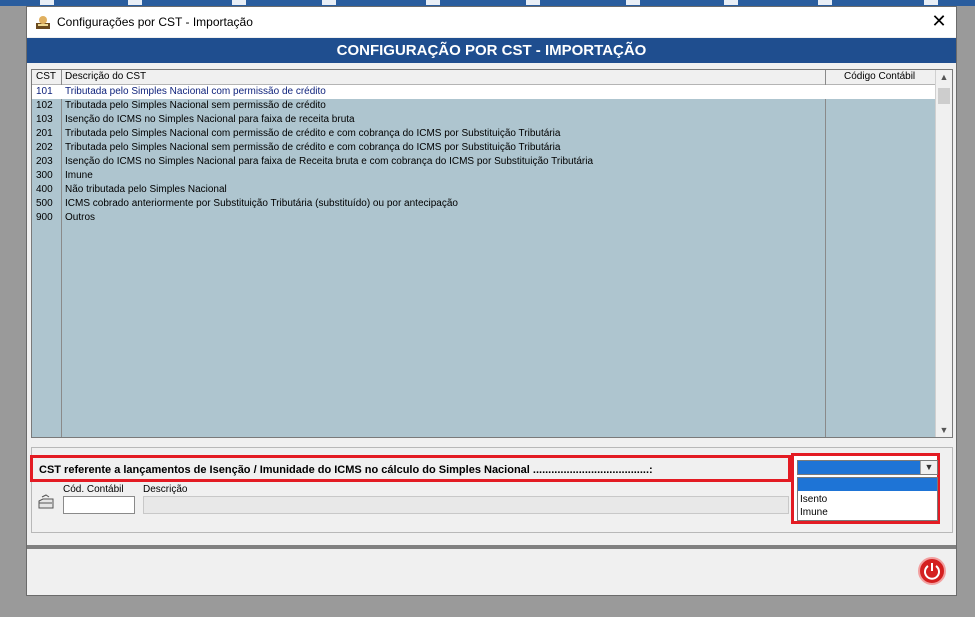 The image size is (975, 617). Describe the element at coordinates (44, 161) in the screenshot. I see `cell-cst: 203` at that location.